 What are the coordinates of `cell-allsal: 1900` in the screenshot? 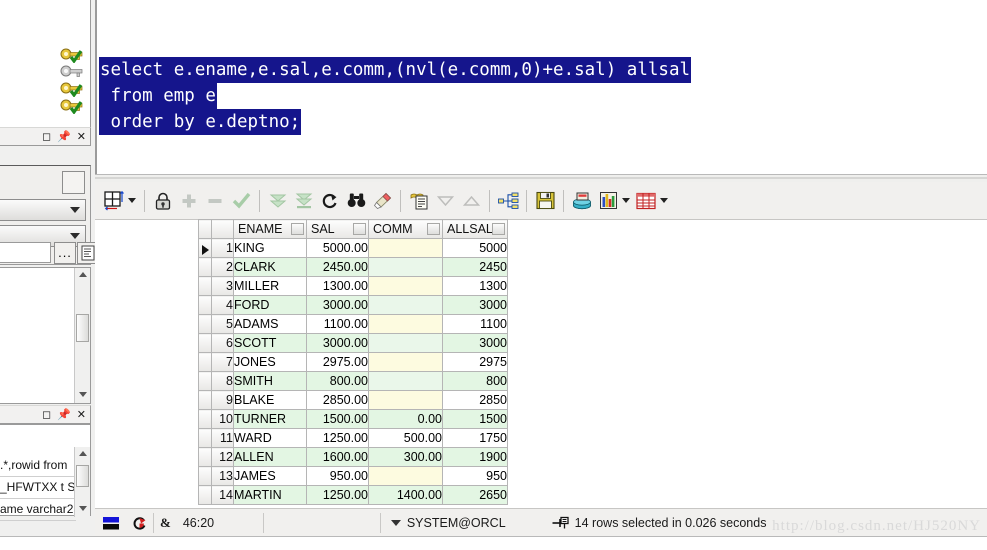 It's located at (475, 457).